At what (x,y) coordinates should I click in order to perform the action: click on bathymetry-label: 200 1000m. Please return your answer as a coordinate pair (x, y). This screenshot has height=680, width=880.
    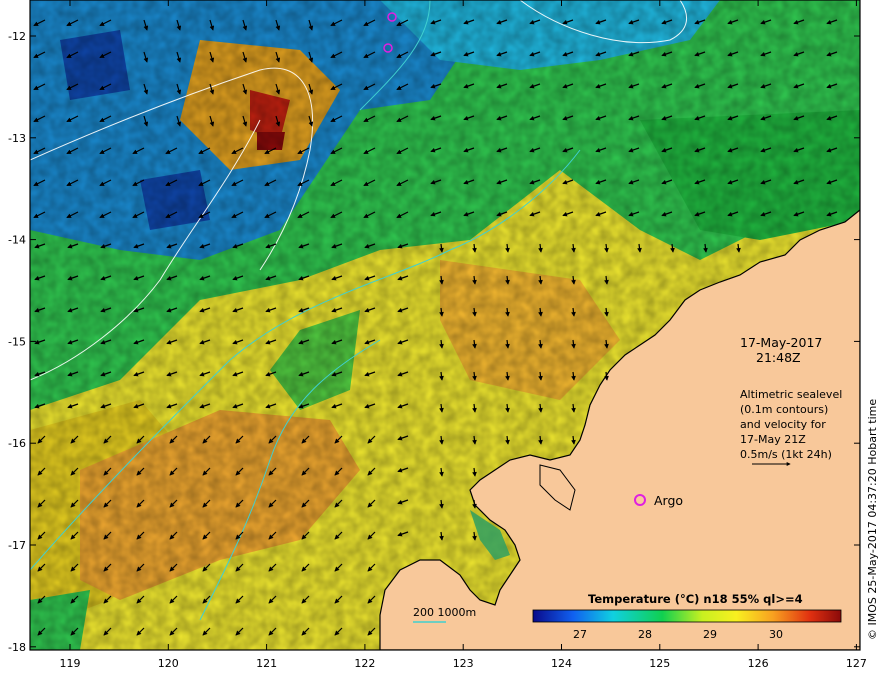
    Looking at the image, I should click on (444, 612).